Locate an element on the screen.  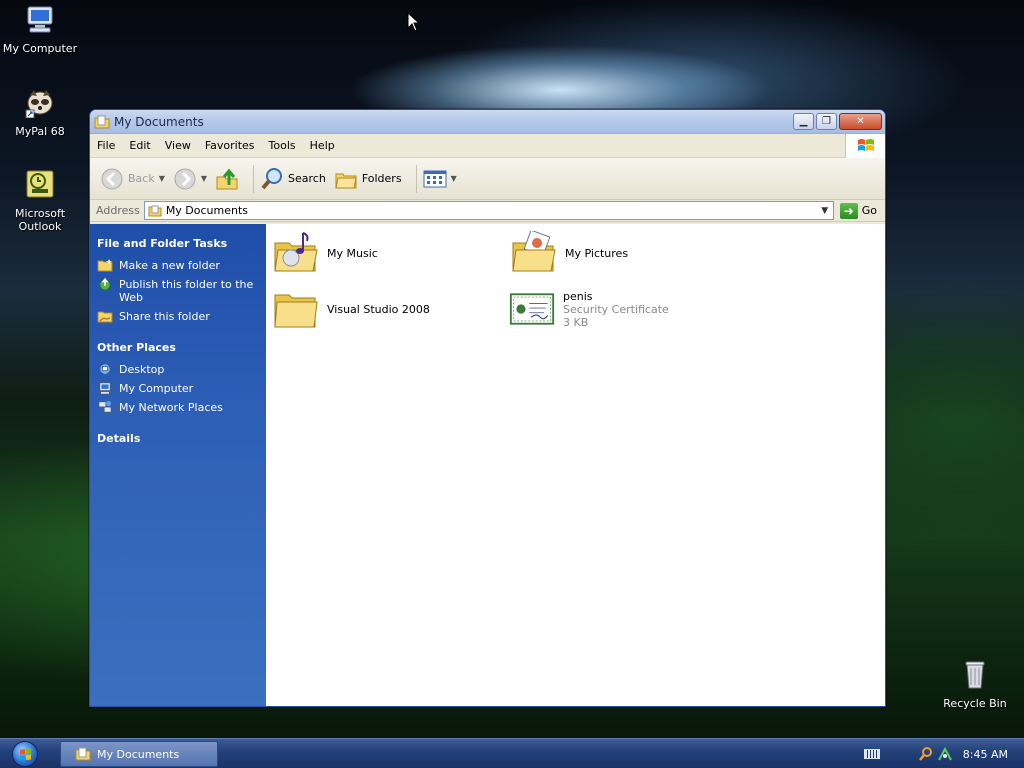
close-icon: ✕ is located at coordinates (860, 121).